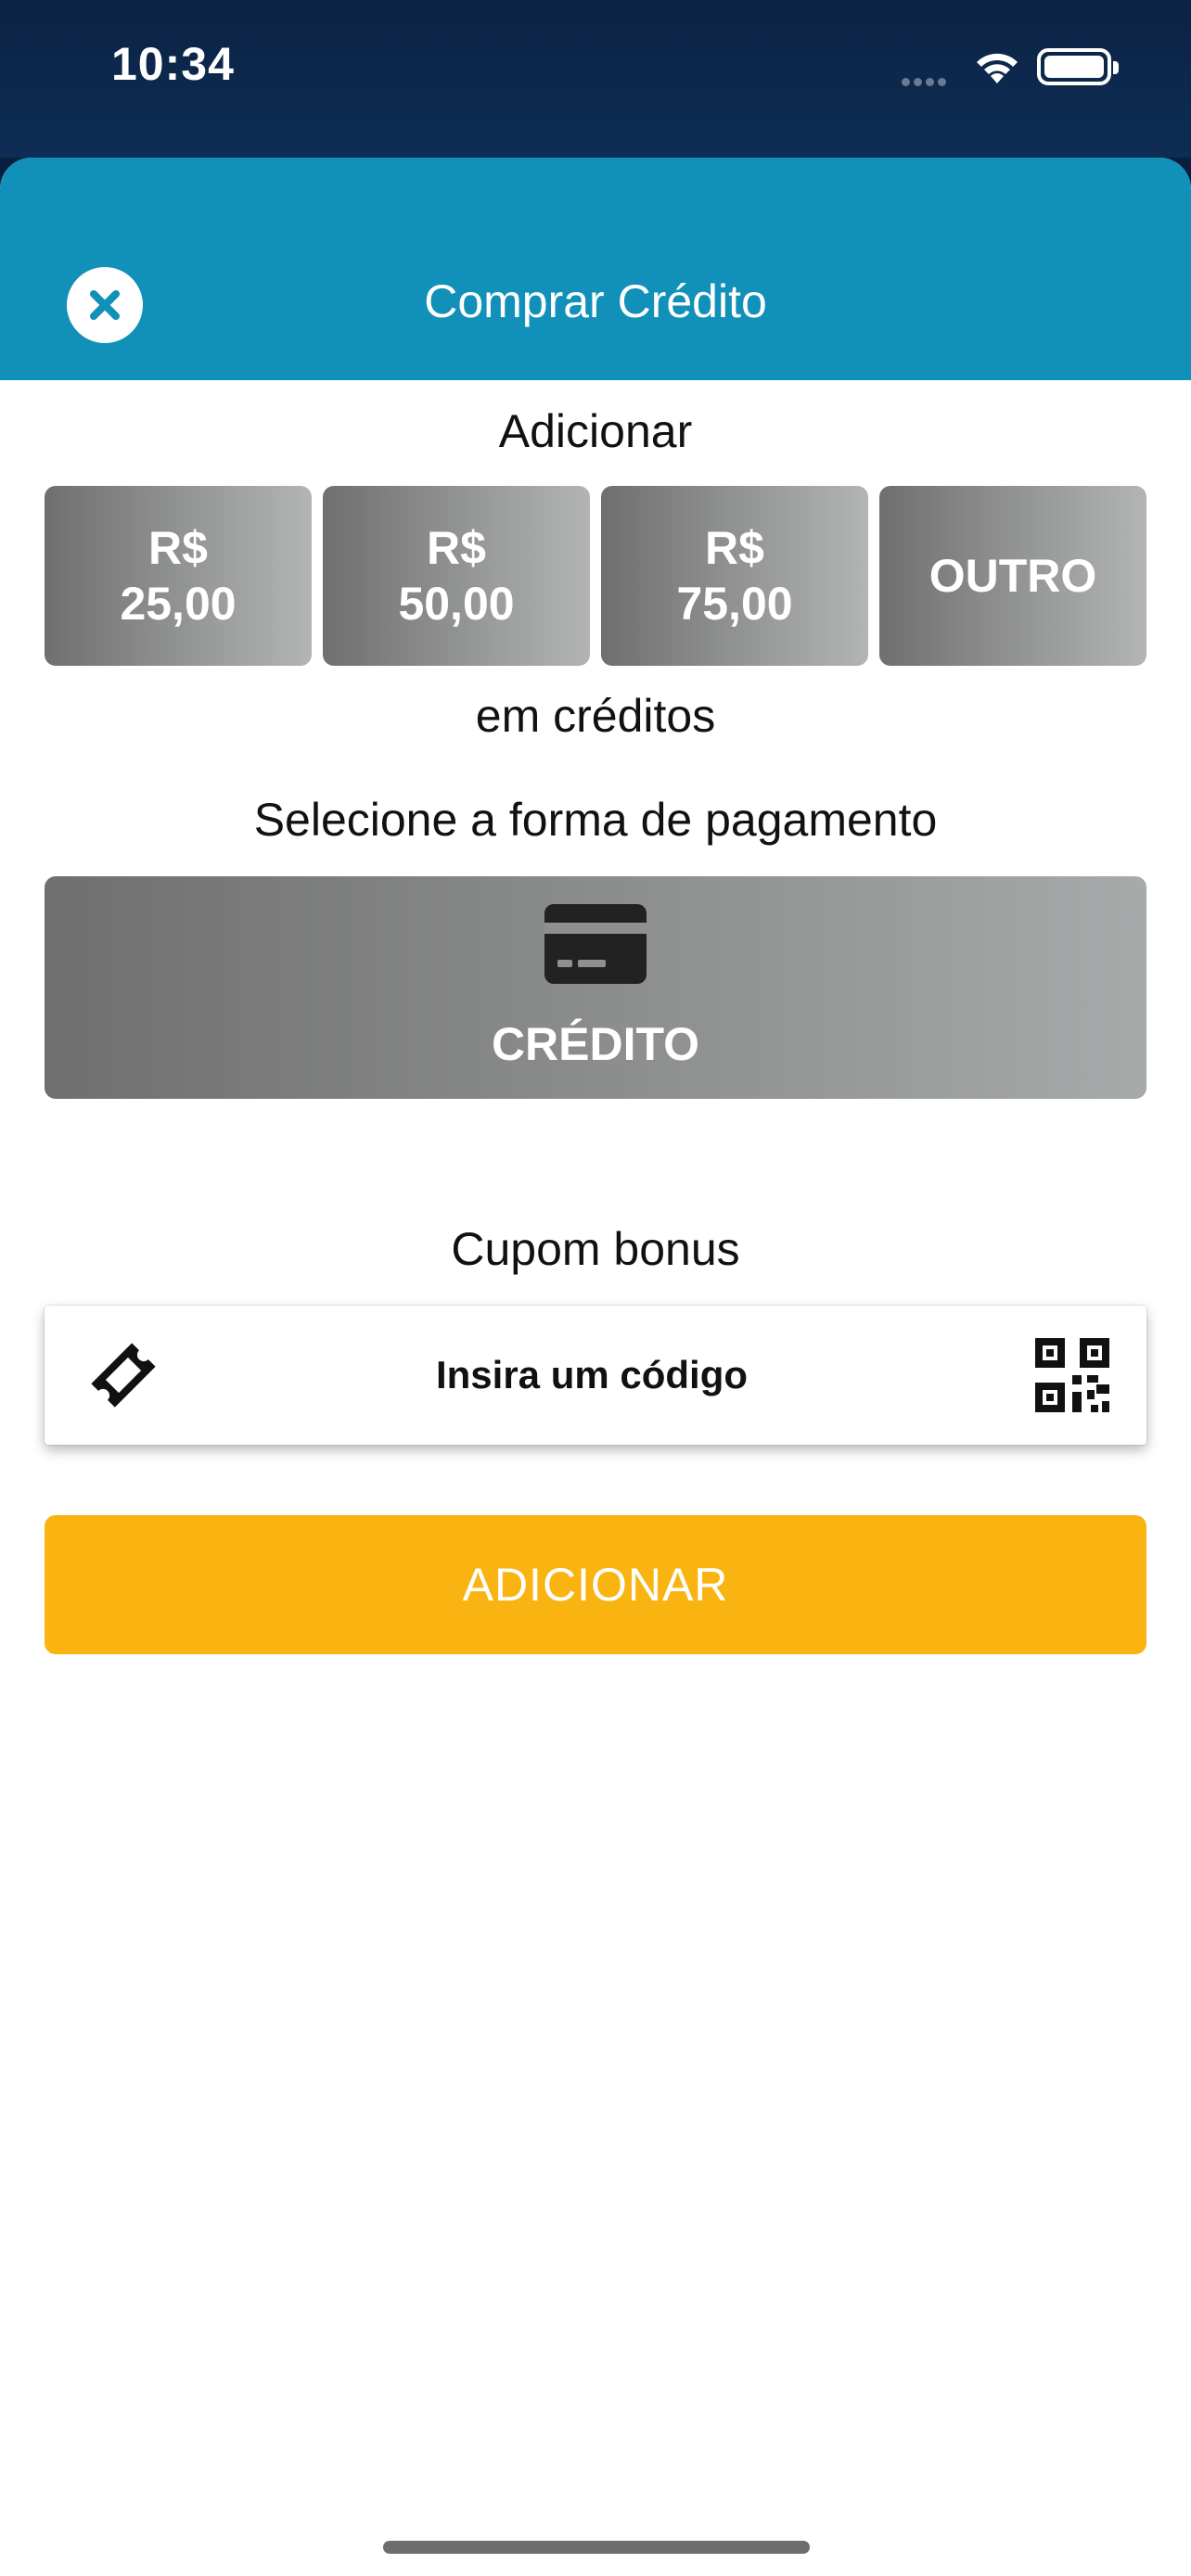 The height and width of the screenshot is (2576, 1191). I want to click on home-indicator, so click(597, 2547).